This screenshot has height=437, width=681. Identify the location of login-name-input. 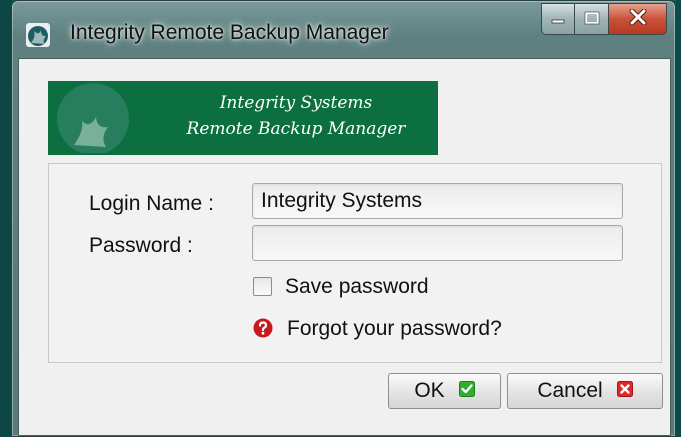
(437, 201).